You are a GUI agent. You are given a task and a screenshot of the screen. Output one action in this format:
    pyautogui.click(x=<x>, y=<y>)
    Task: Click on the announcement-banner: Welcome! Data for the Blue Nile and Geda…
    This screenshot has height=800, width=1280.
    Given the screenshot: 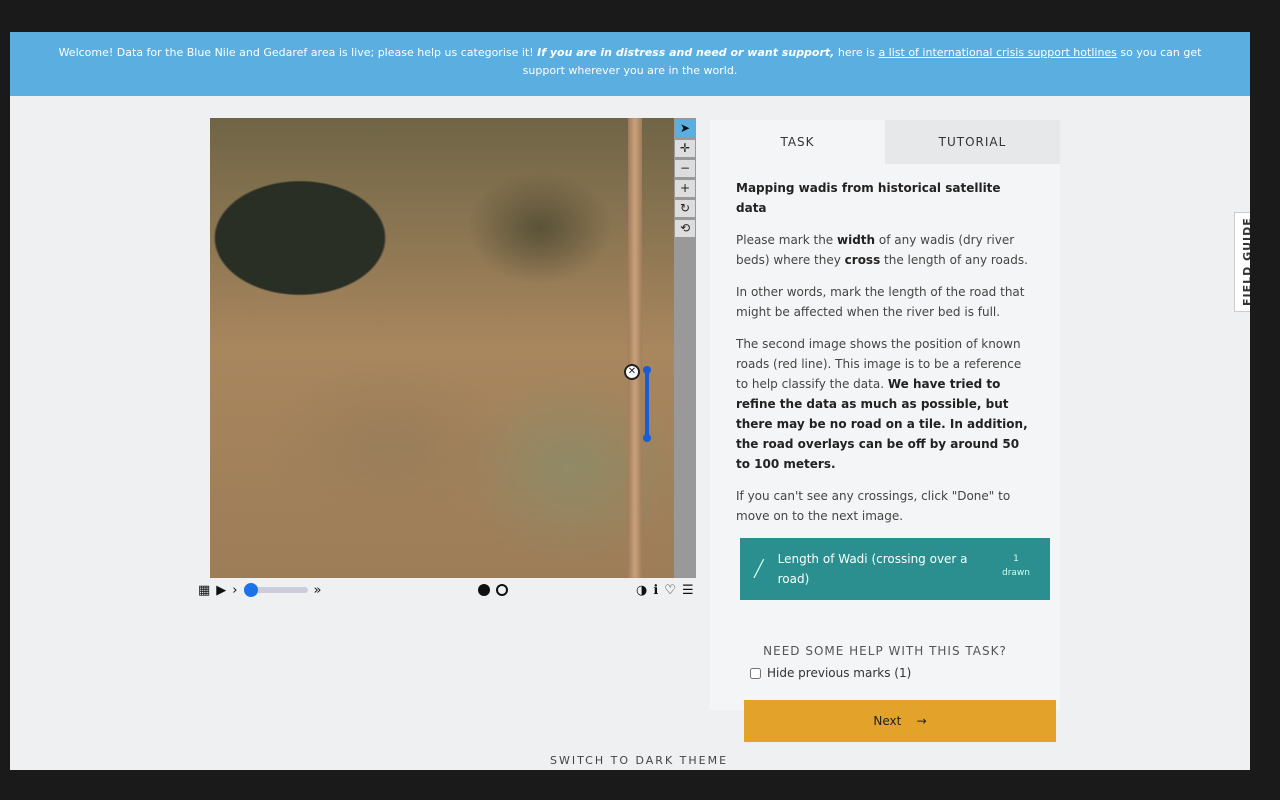 What is the action you would take?
    pyautogui.click(x=630, y=64)
    